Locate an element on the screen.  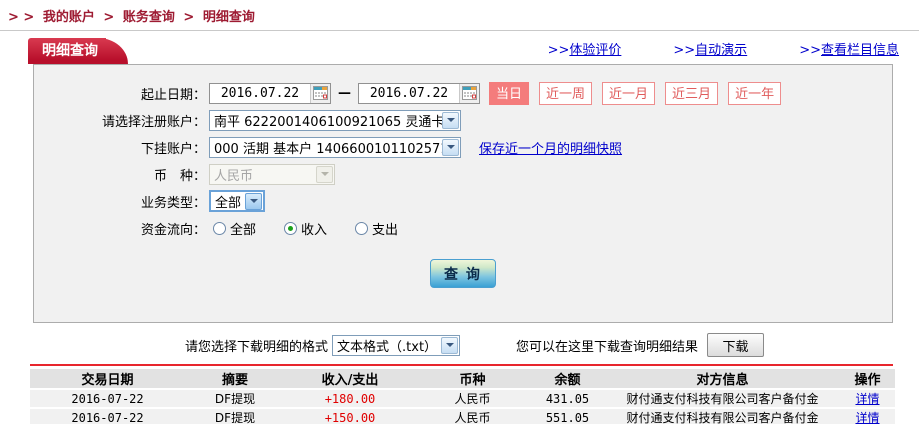
business-type-select: 全部 is located at coordinates (237, 201).